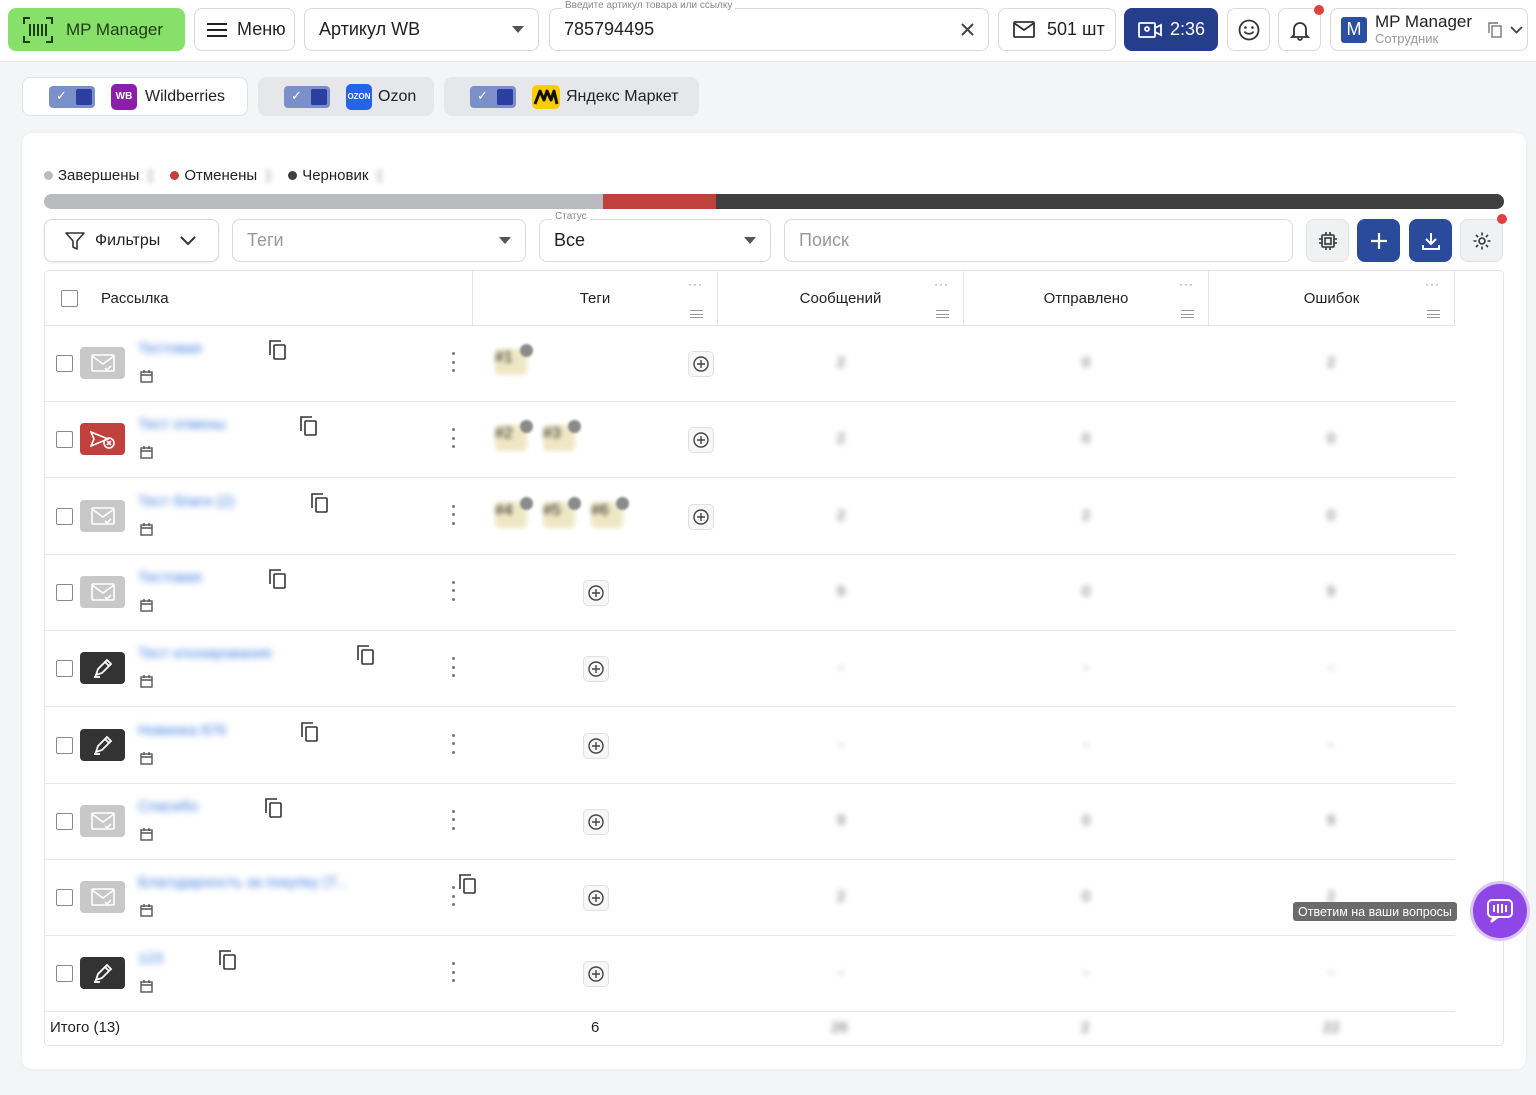 This screenshot has width=1536, height=1095. I want to click on ozon-toggle, so click(307, 96).